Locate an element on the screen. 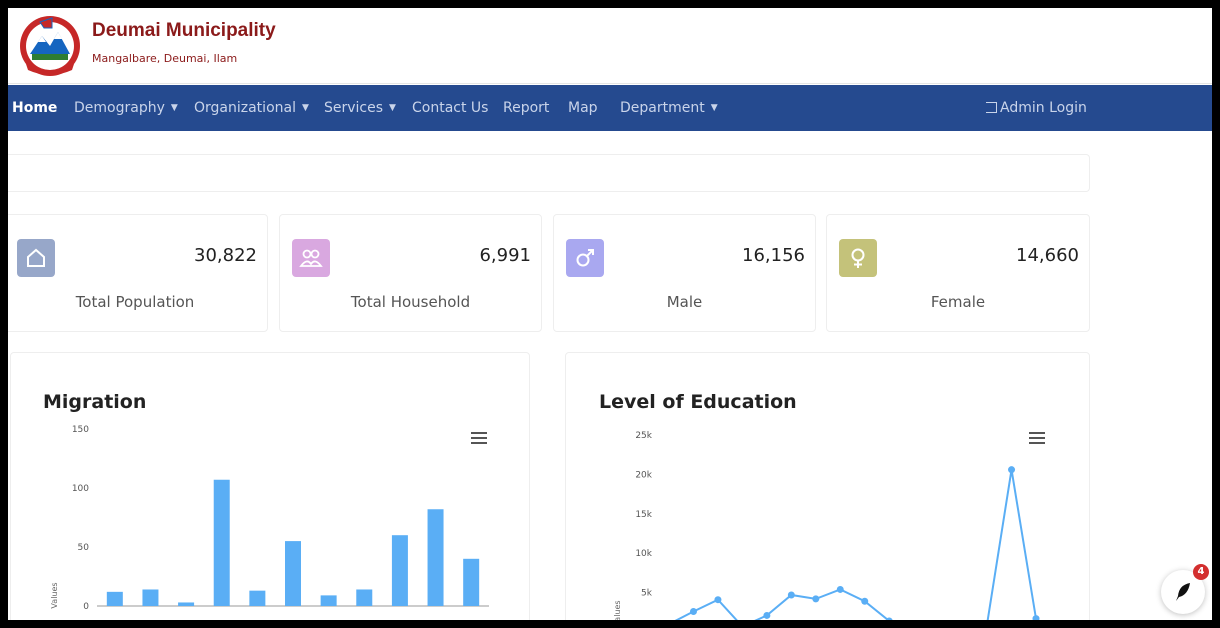  nav-map: Map is located at coordinates (583, 108).